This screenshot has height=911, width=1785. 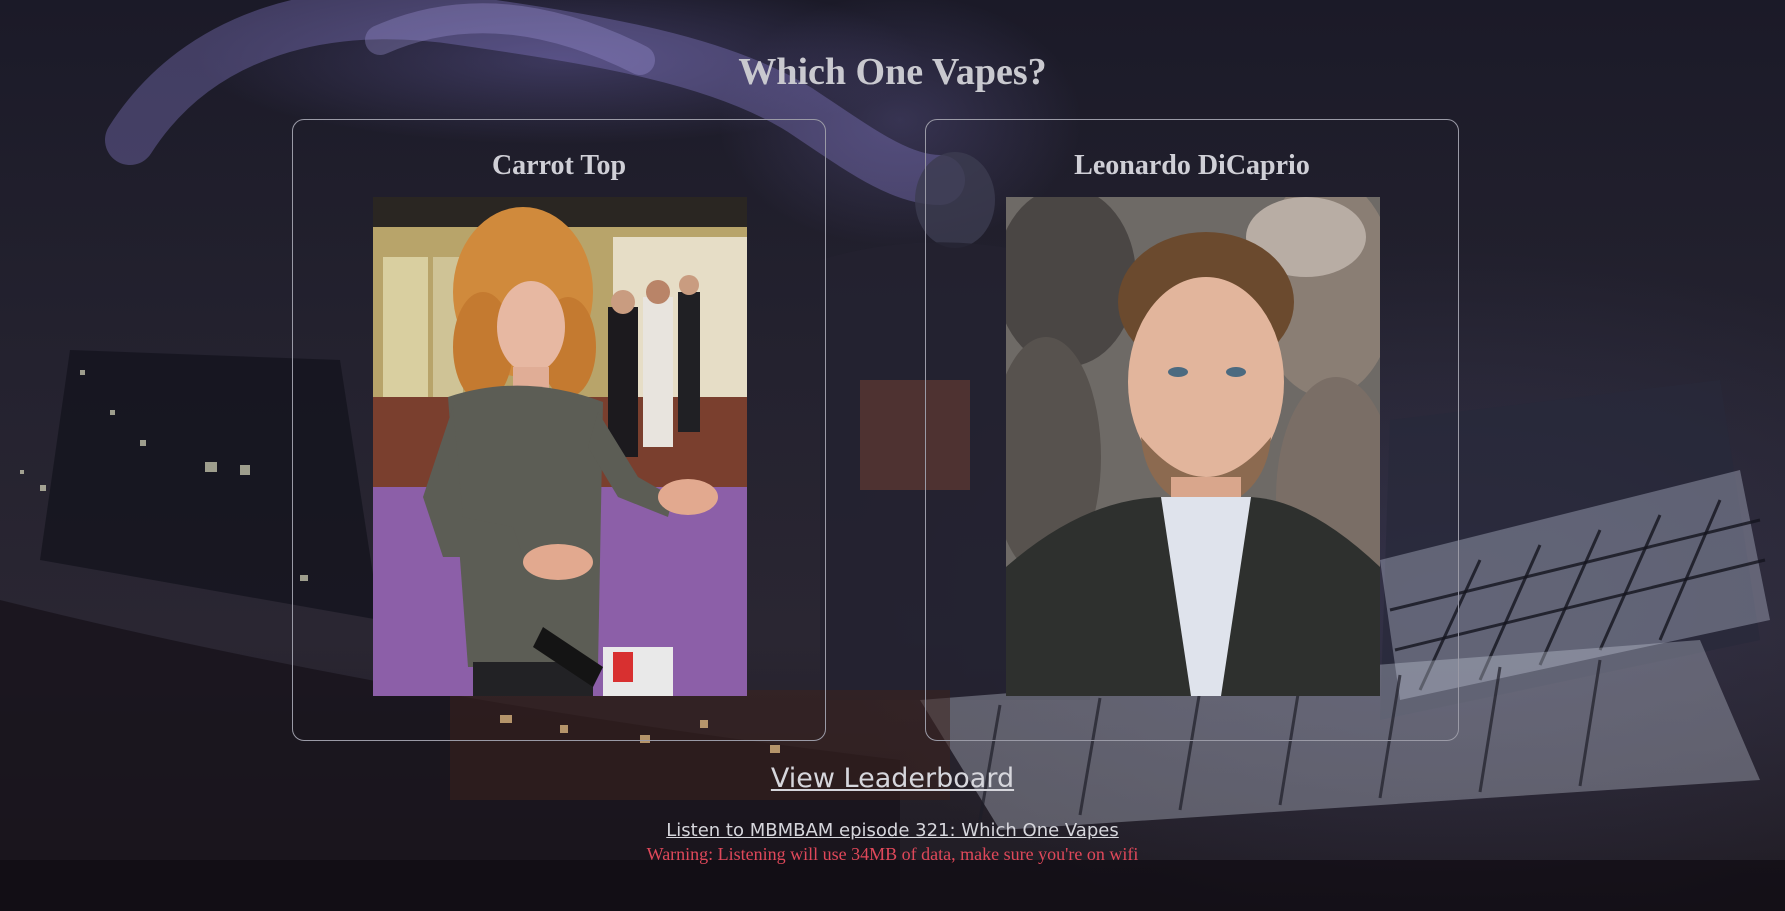 I want to click on choice-name: Carrot Top, so click(x=559, y=165).